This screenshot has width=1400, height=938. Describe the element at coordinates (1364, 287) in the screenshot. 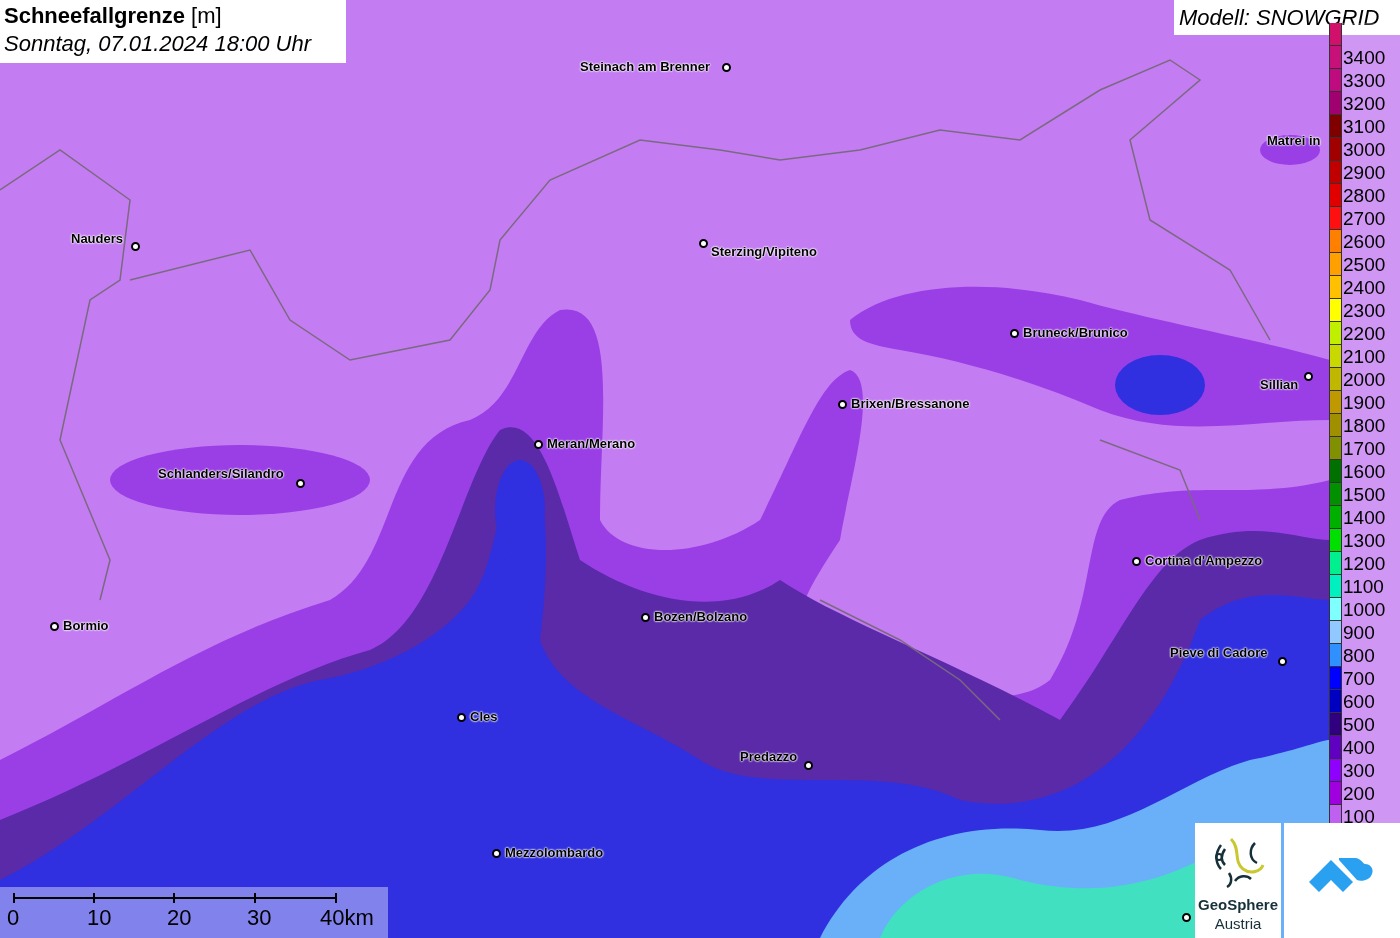

I see `legend-value: 2400` at that location.